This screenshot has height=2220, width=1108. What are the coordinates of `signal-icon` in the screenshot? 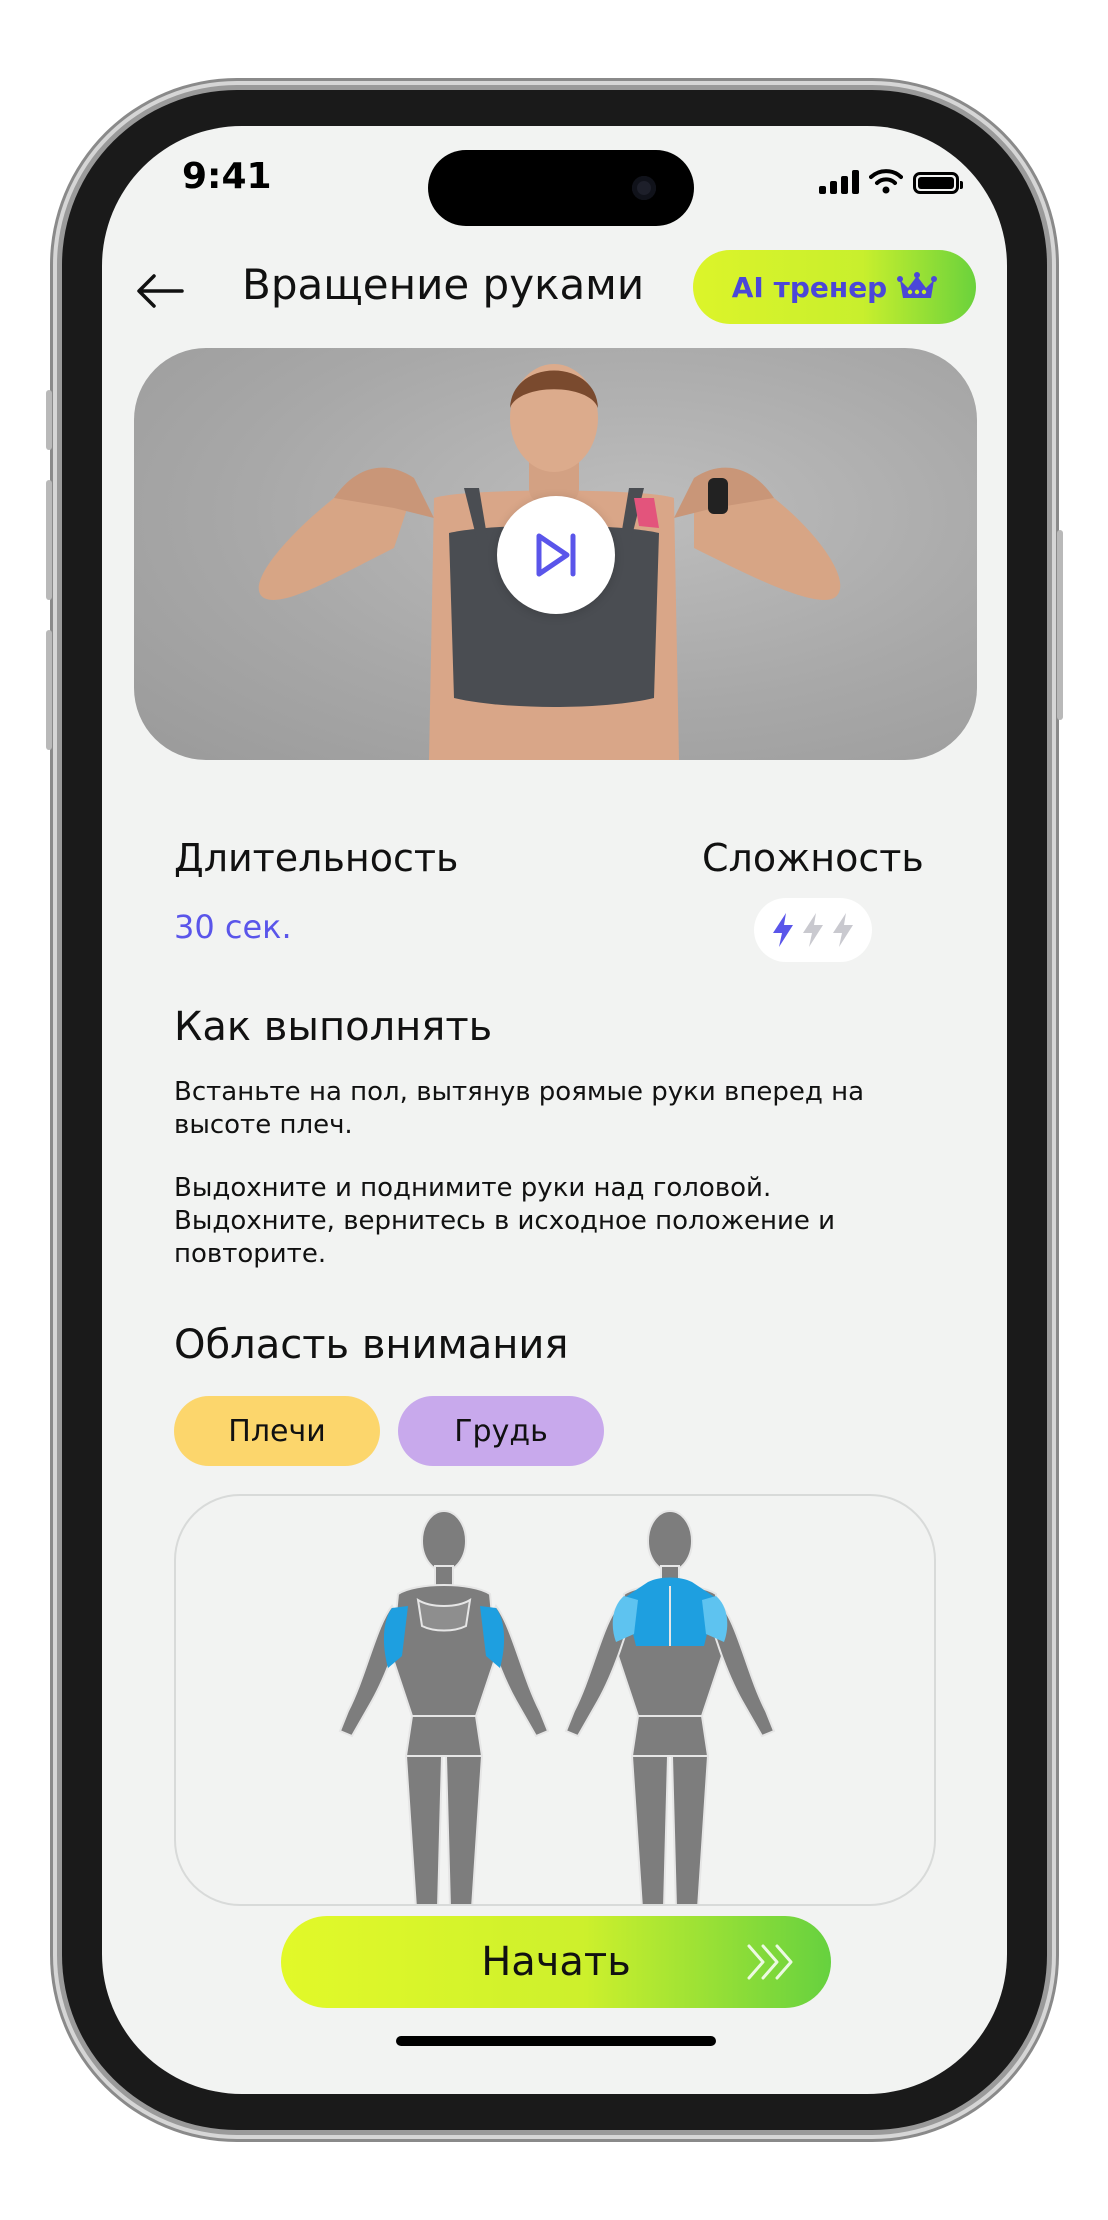 It's located at (839, 182).